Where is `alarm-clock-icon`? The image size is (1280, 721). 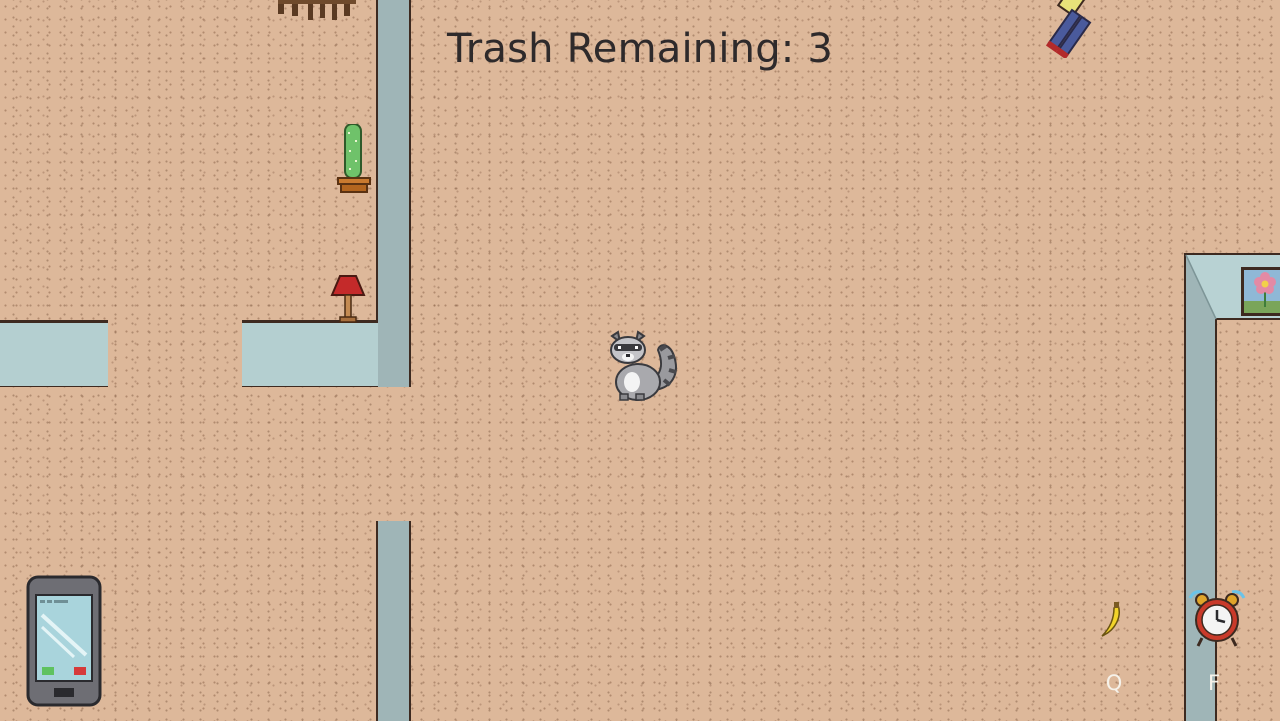
alarm-clock-icon is located at coordinates (1217, 619).